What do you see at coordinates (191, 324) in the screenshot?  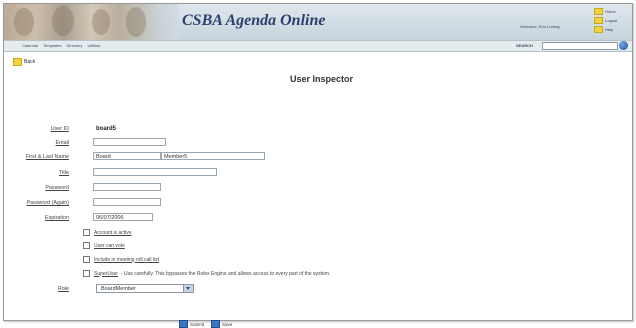 I see `submit-button: Submit` at bounding box center [191, 324].